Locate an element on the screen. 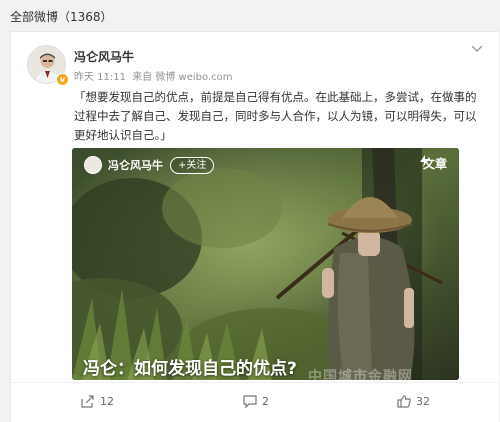 This screenshot has height=422, width=500. chevron-down-icon is located at coordinates (477, 49).